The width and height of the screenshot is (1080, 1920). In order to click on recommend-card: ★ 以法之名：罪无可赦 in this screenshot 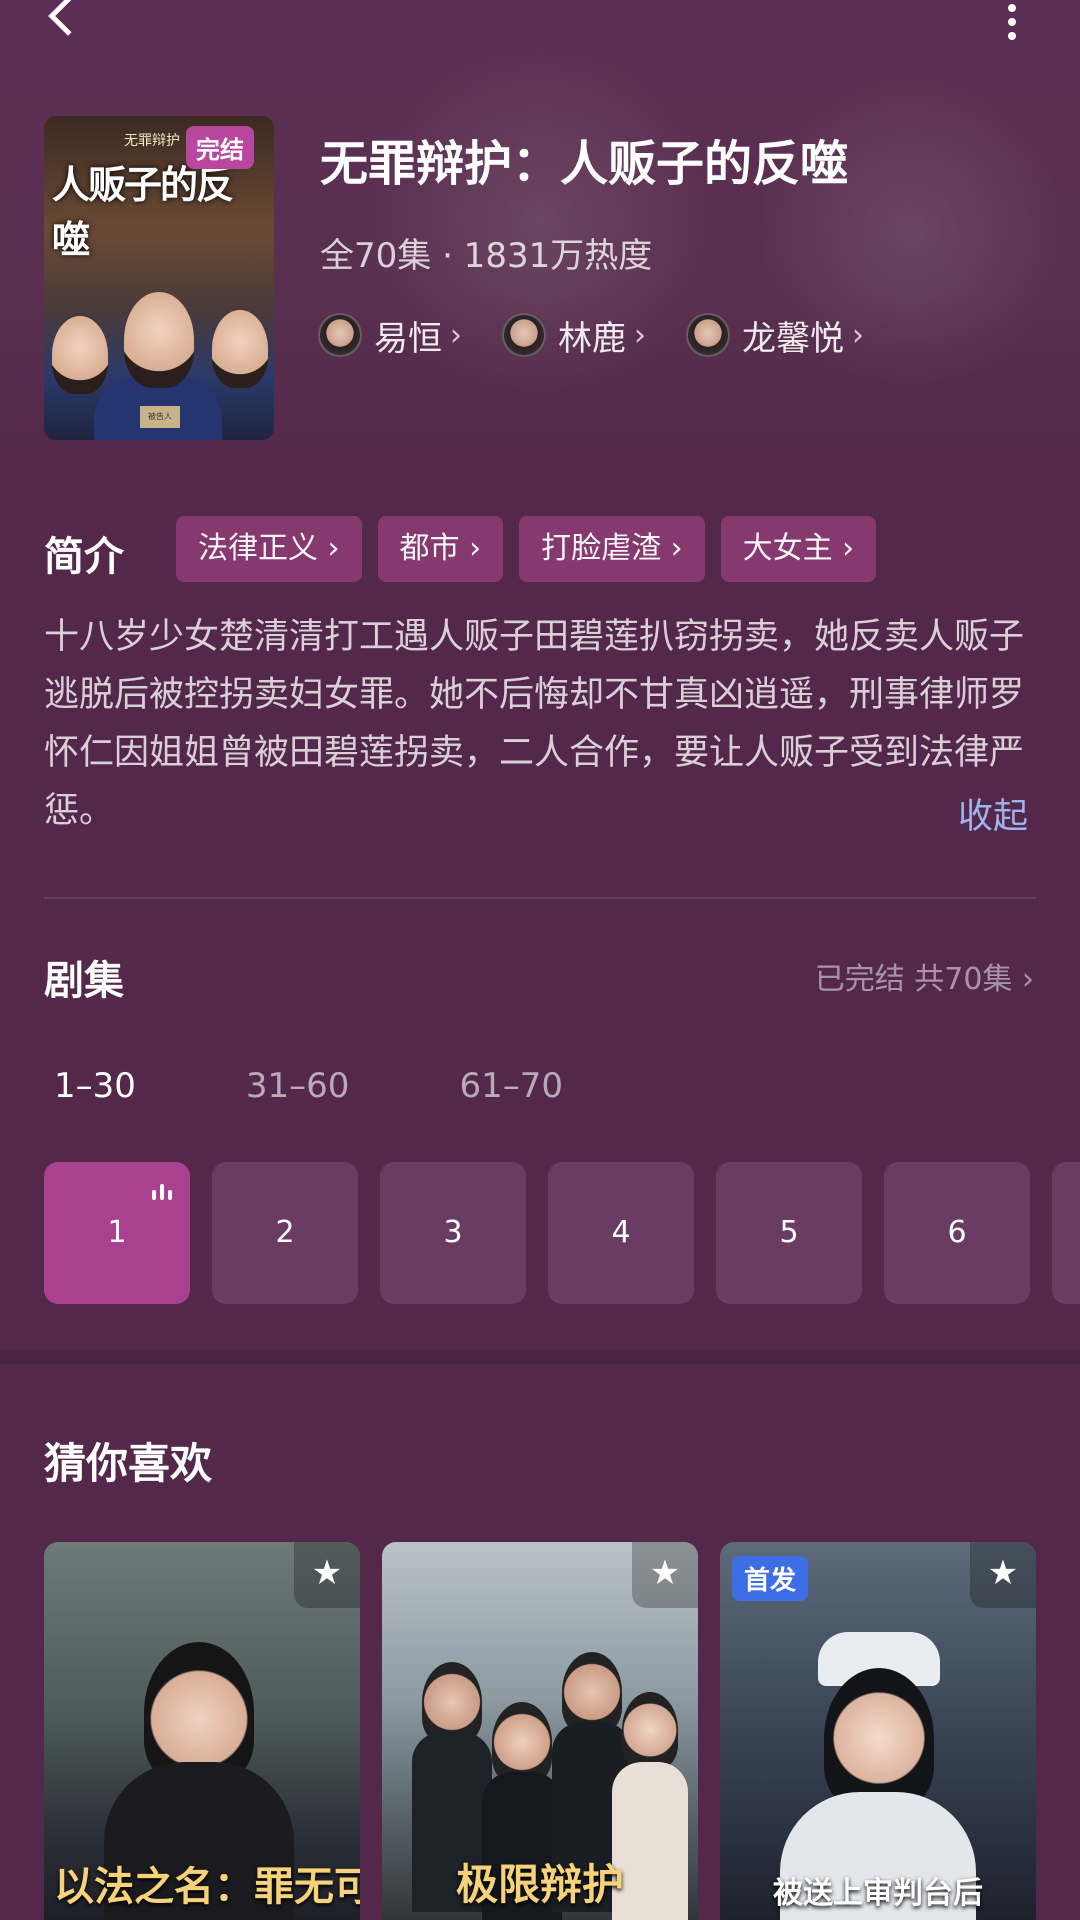, I will do `click(202, 1731)`.